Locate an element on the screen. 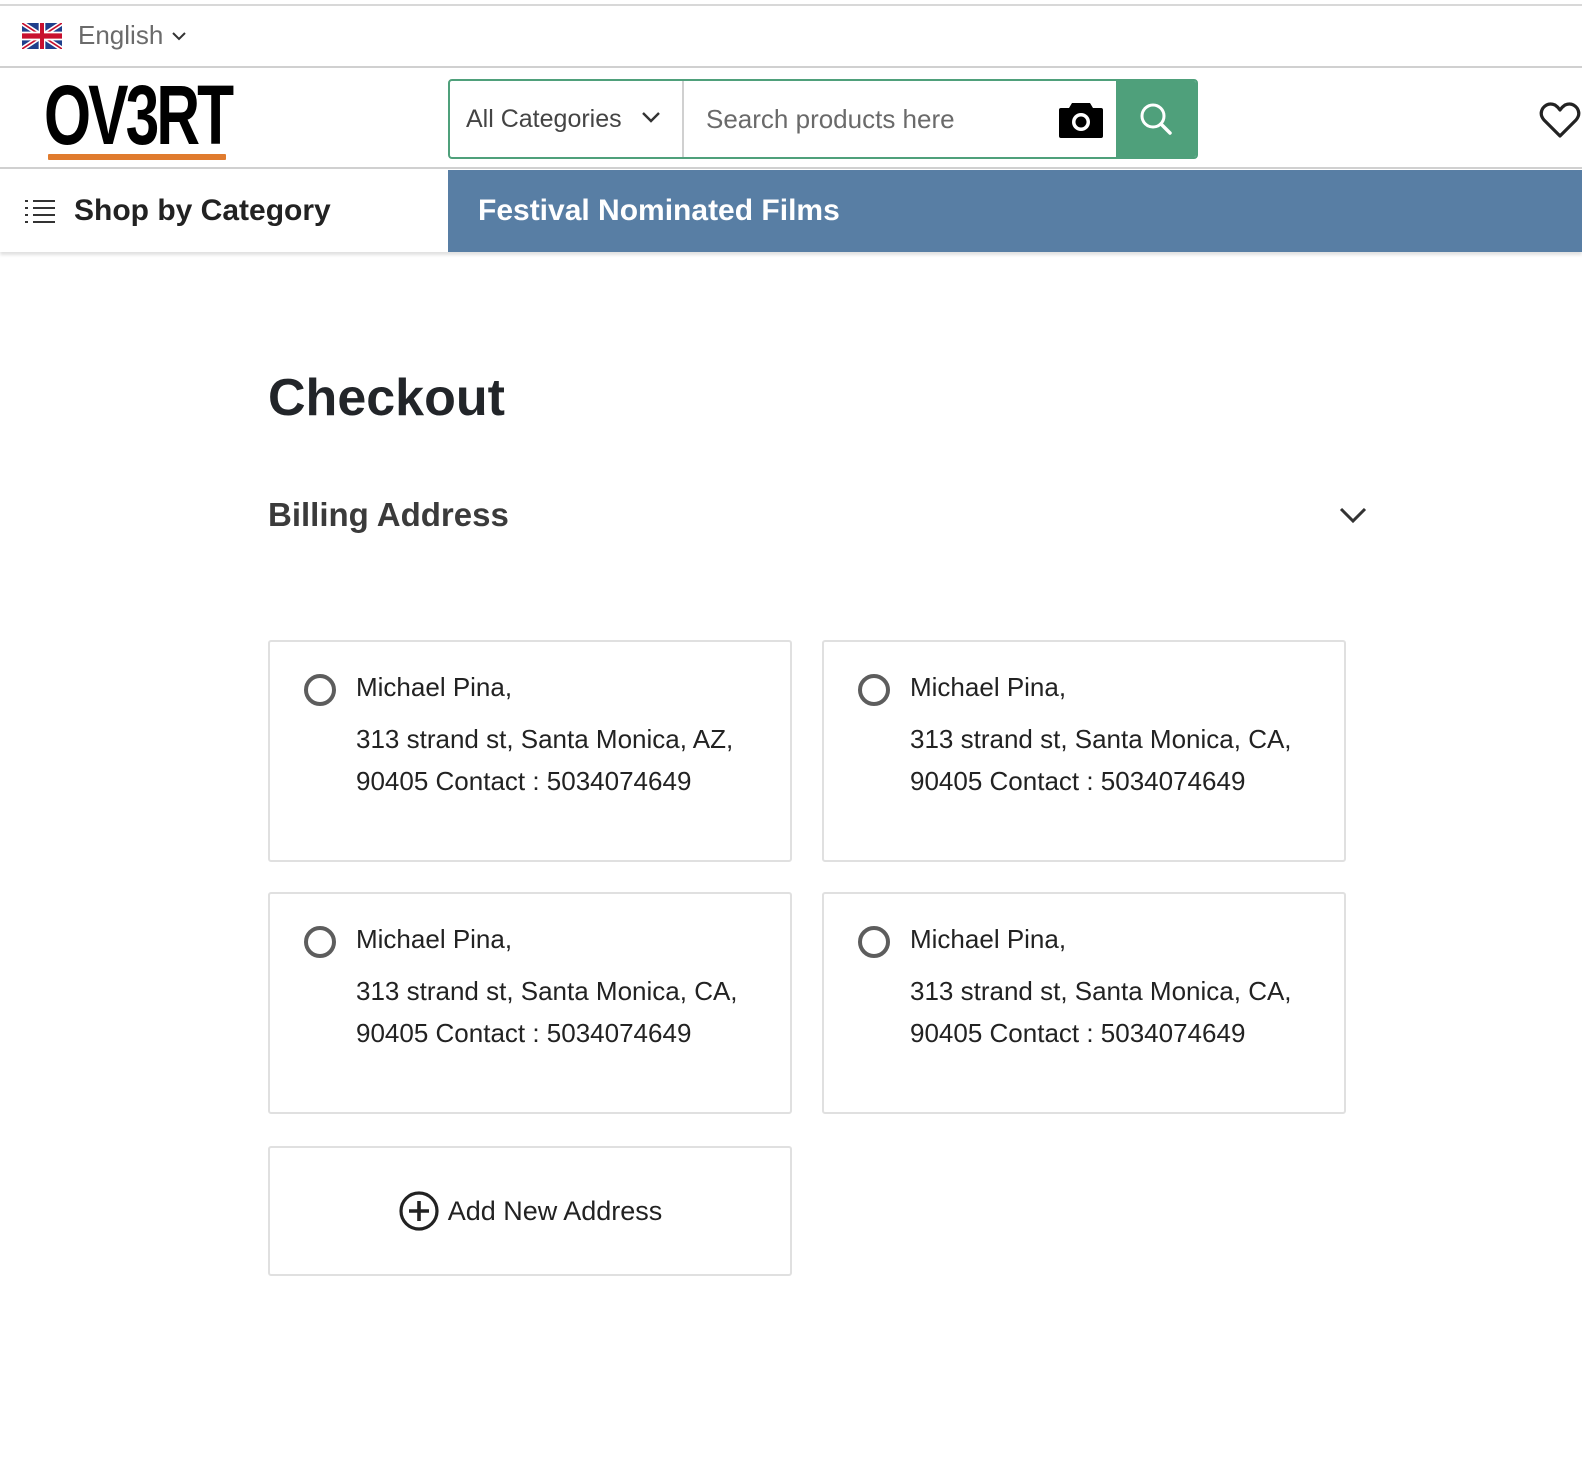 This screenshot has height=1476, width=1582. plus-circle-icon is located at coordinates (419, 1211).